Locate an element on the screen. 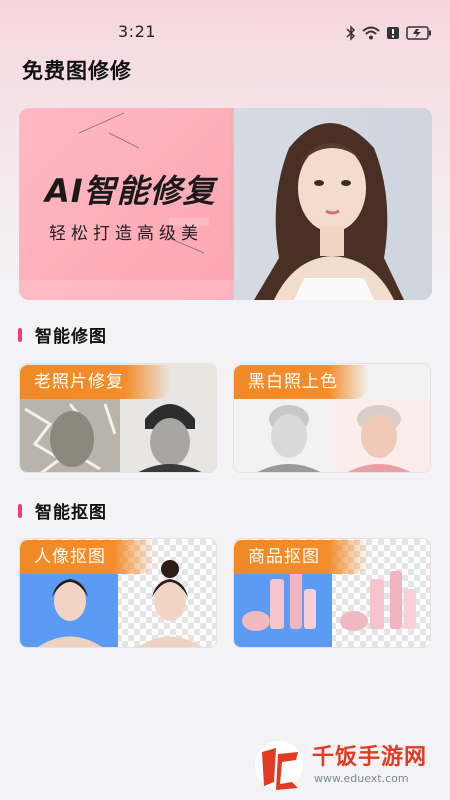  bluetooth-icon is located at coordinates (351, 33).